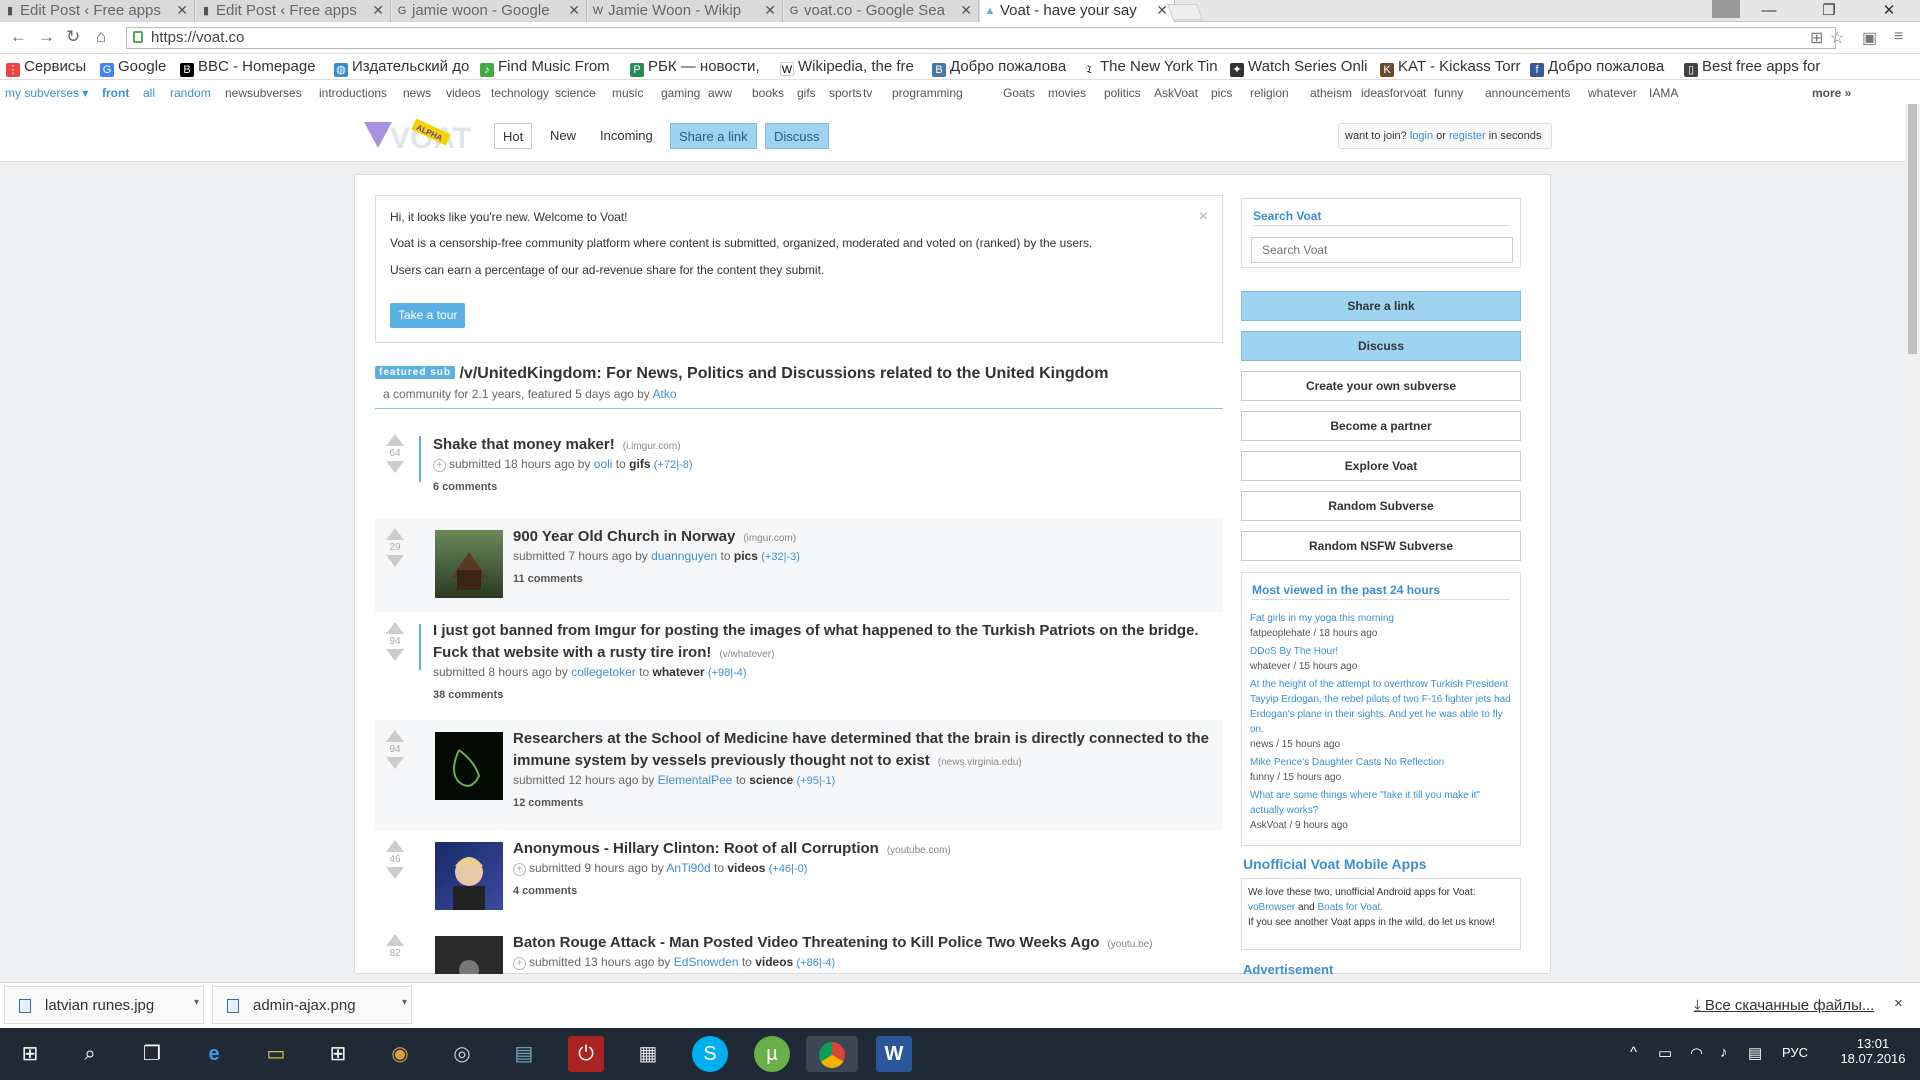 This screenshot has width=1920, height=1080. What do you see at coordinates (1421, 136) in the screenshot?
I see `login-link: login` at bounding box center [1421, 136].